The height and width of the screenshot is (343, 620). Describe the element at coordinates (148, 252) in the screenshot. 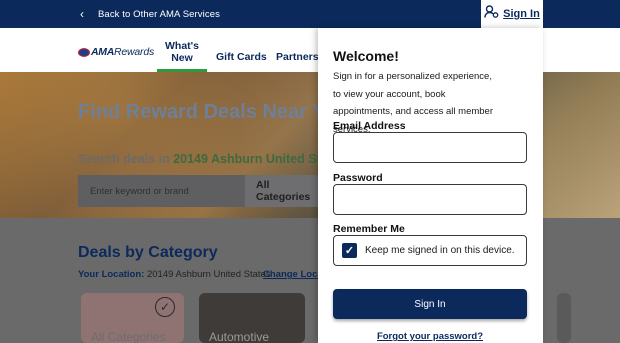

I see `deals-by-category-title: Deals by Category` at that location.